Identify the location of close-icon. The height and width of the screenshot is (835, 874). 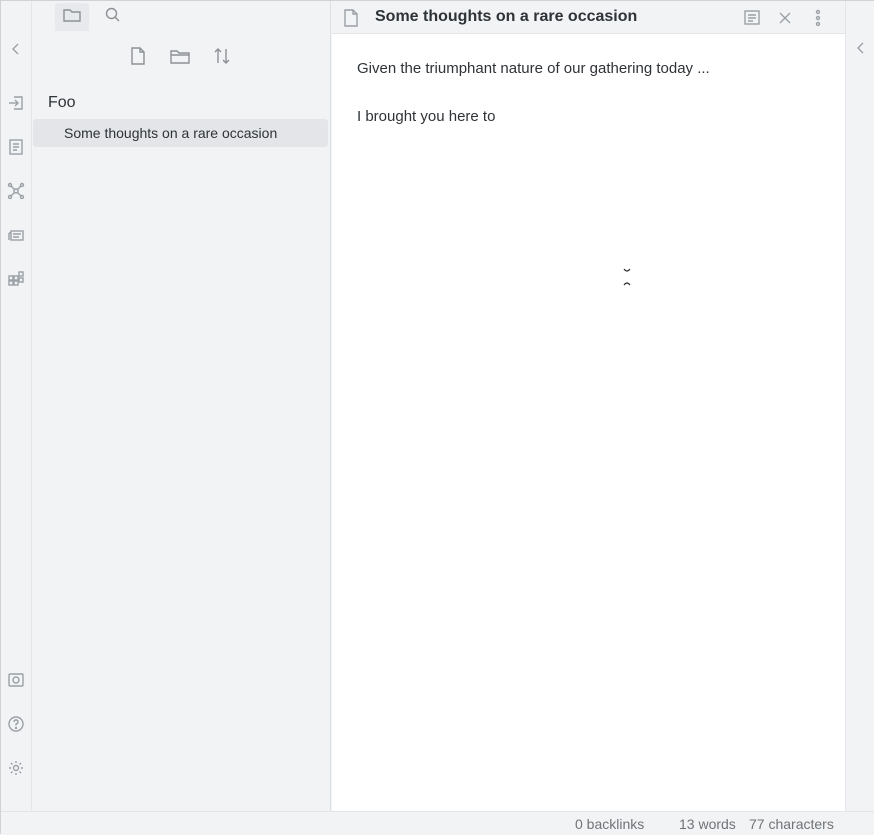
(785, 18).